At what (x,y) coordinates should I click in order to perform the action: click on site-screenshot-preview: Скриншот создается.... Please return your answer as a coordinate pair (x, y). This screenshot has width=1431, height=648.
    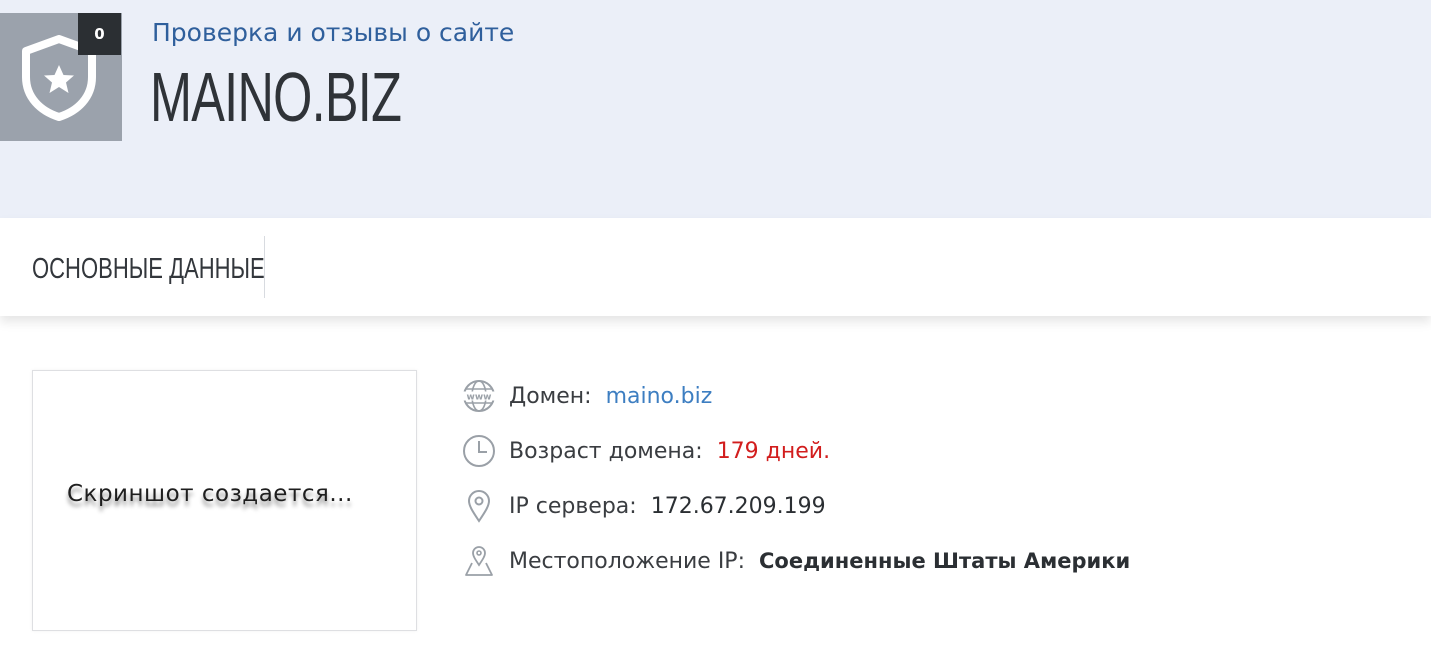
    Looking at the image, I should click on (224, 500).